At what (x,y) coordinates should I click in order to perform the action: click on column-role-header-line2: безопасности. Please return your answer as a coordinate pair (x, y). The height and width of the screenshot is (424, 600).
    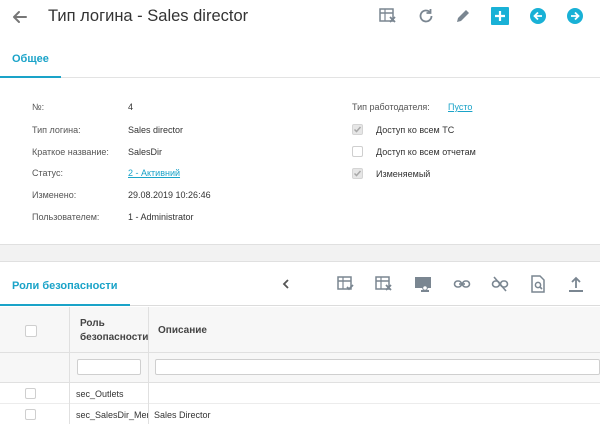
    Looking at the image, I should click on (114, 337).